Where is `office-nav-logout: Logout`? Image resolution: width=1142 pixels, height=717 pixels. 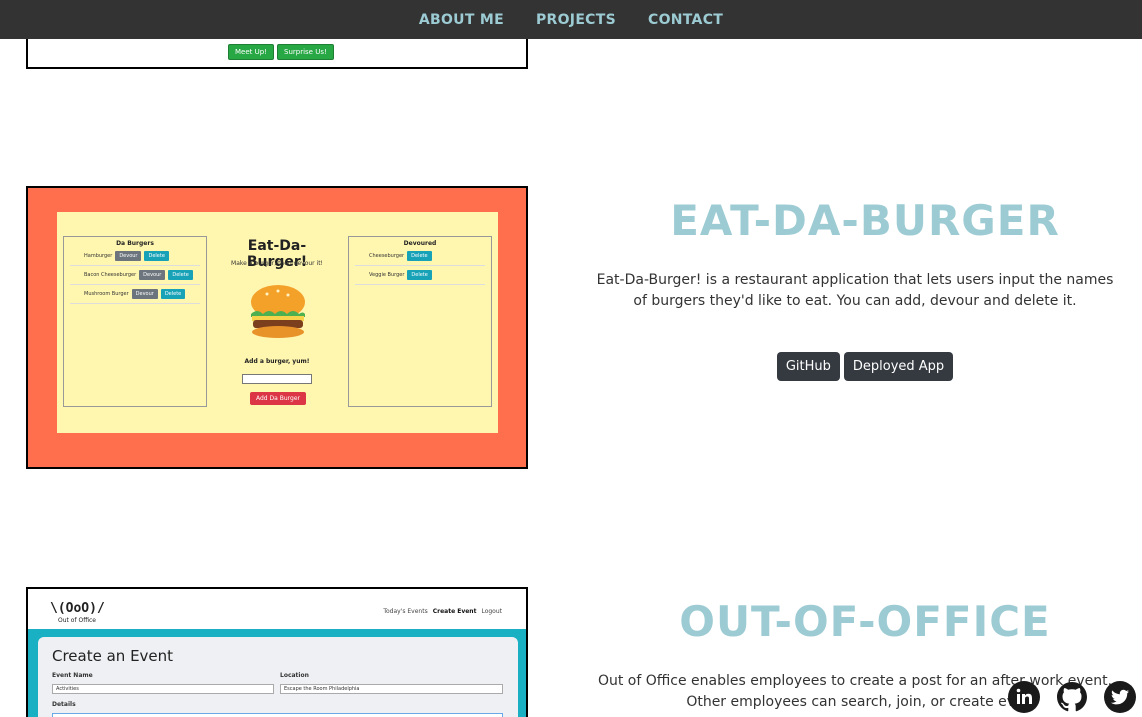 office-nav-logout: Logout is located at coordinates (491, 611).